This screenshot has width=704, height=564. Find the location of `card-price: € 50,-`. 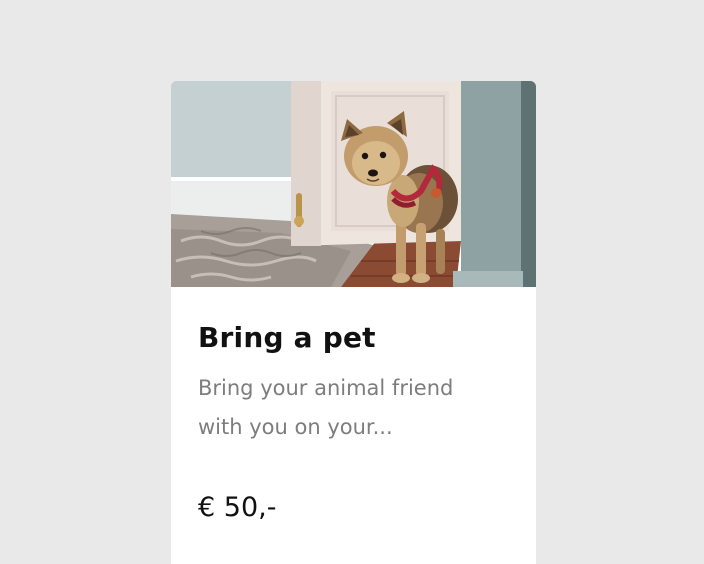

card-price: € 50,- is located at coordinates (237, 507).